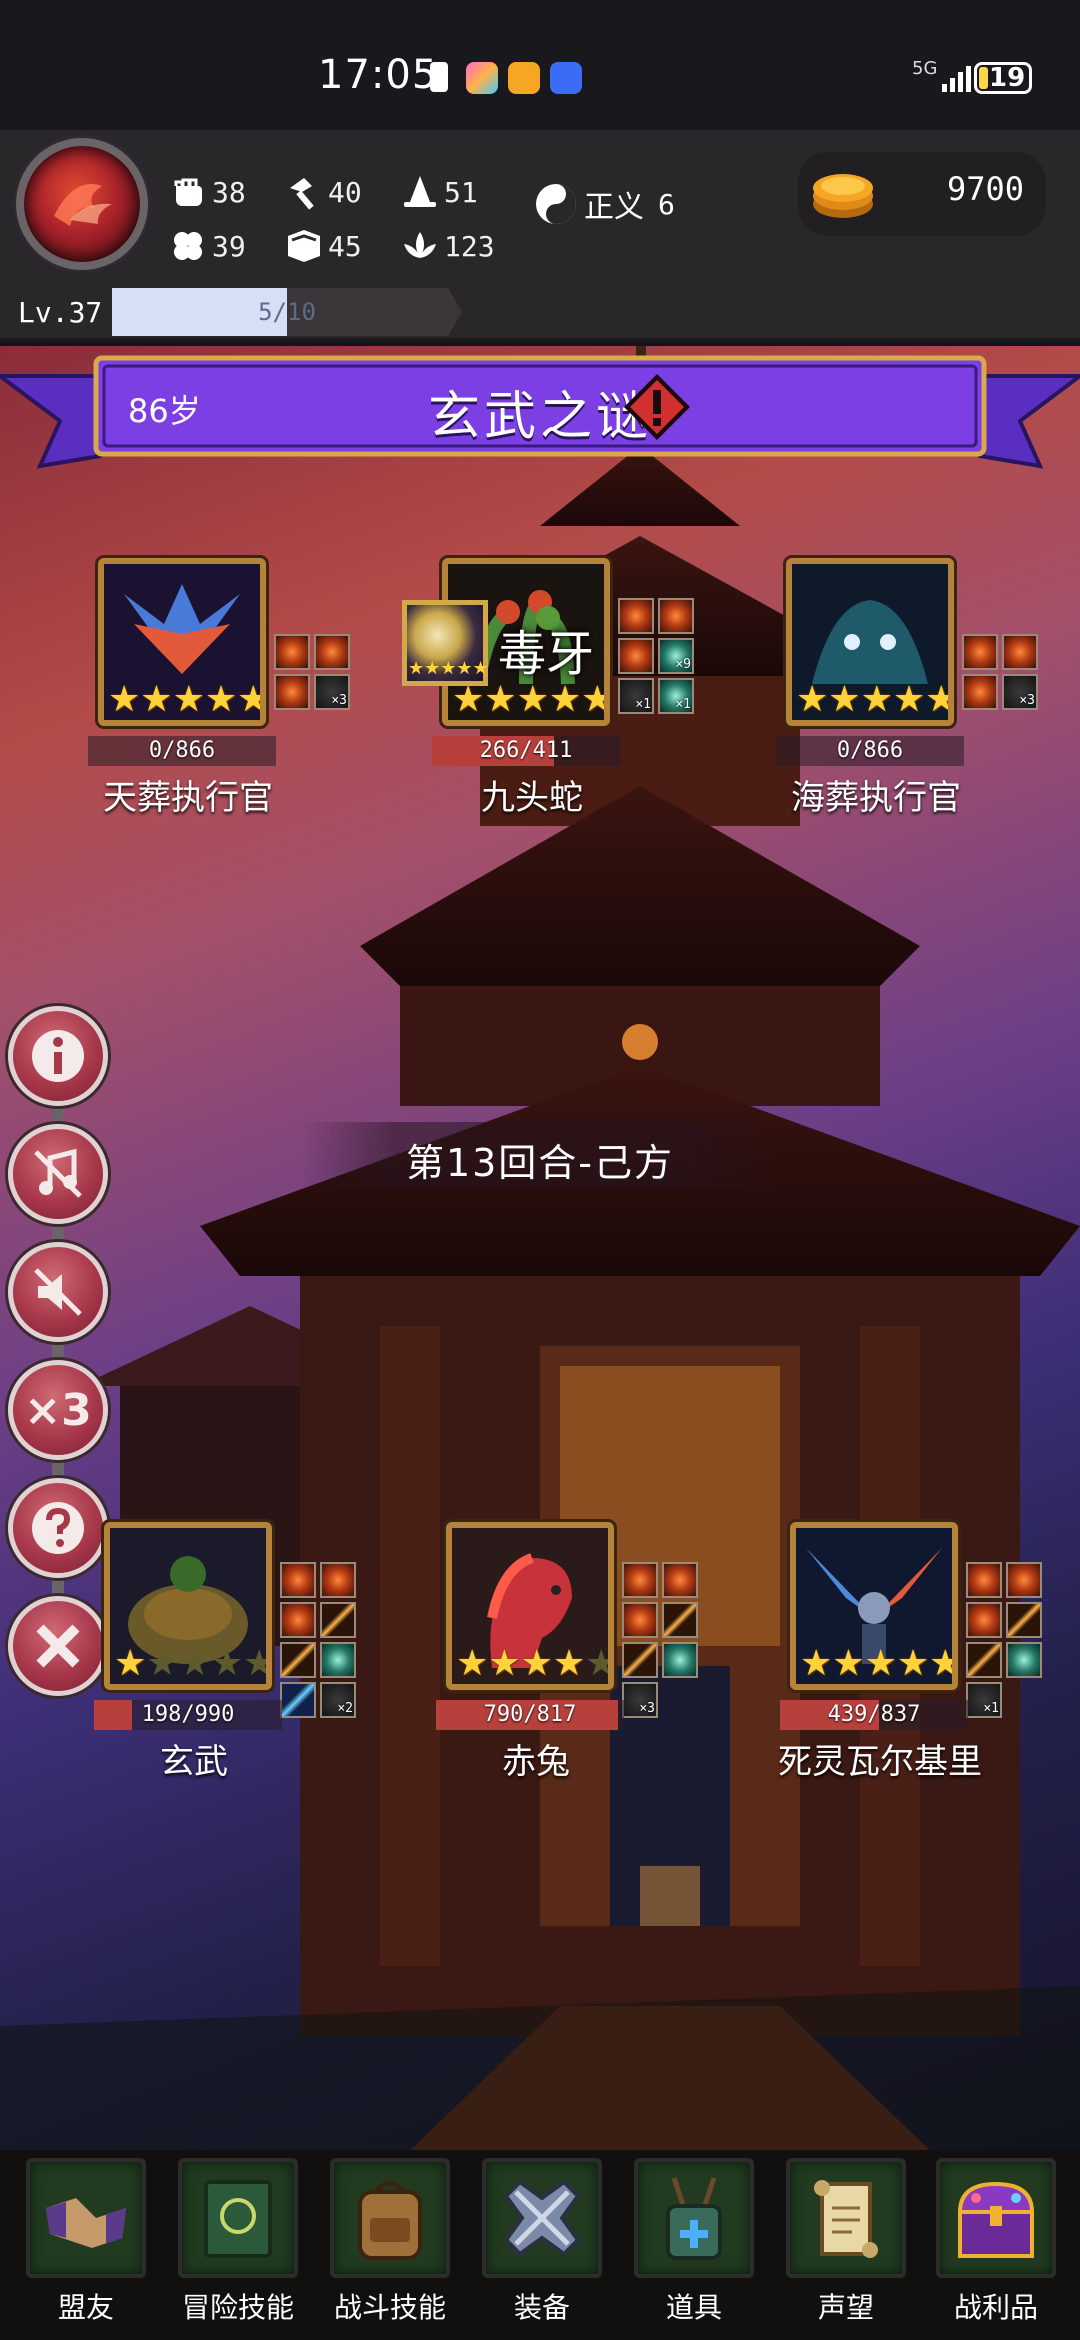 The image size is (1080, 2340). Describe the element at coordinates (676, 656) in the screenshot. I see `status-effect-icon: ×9` at that location.